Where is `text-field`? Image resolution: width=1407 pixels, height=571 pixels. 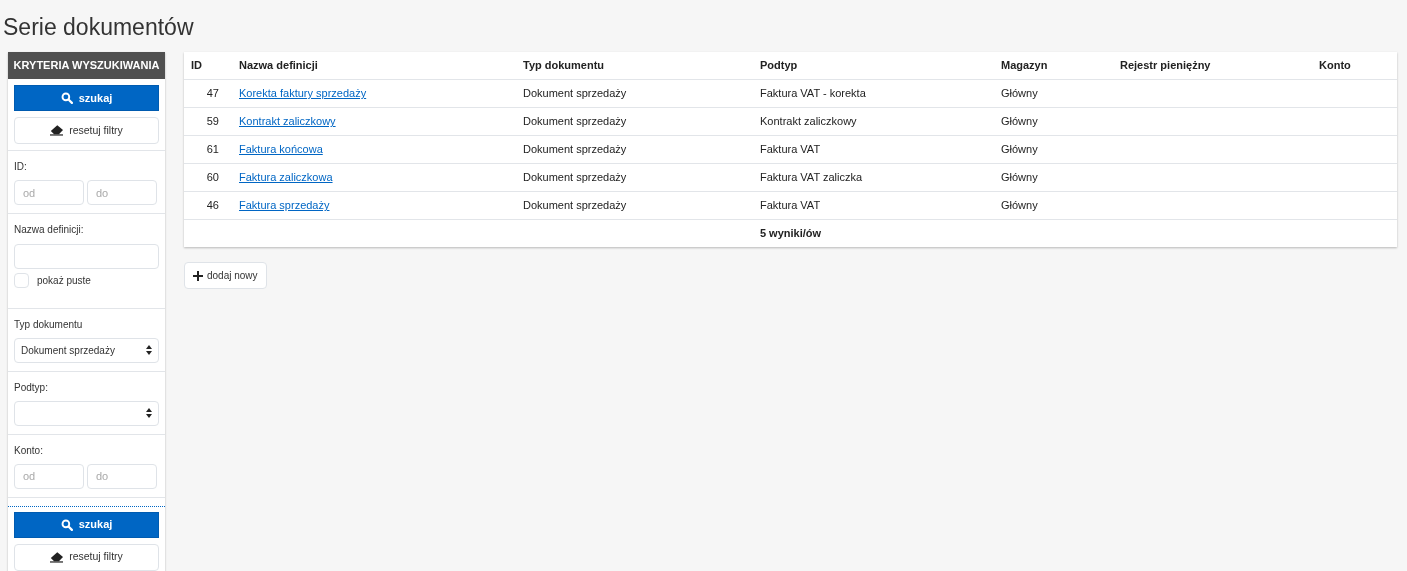
text-field is located at coordinates (86, 256).